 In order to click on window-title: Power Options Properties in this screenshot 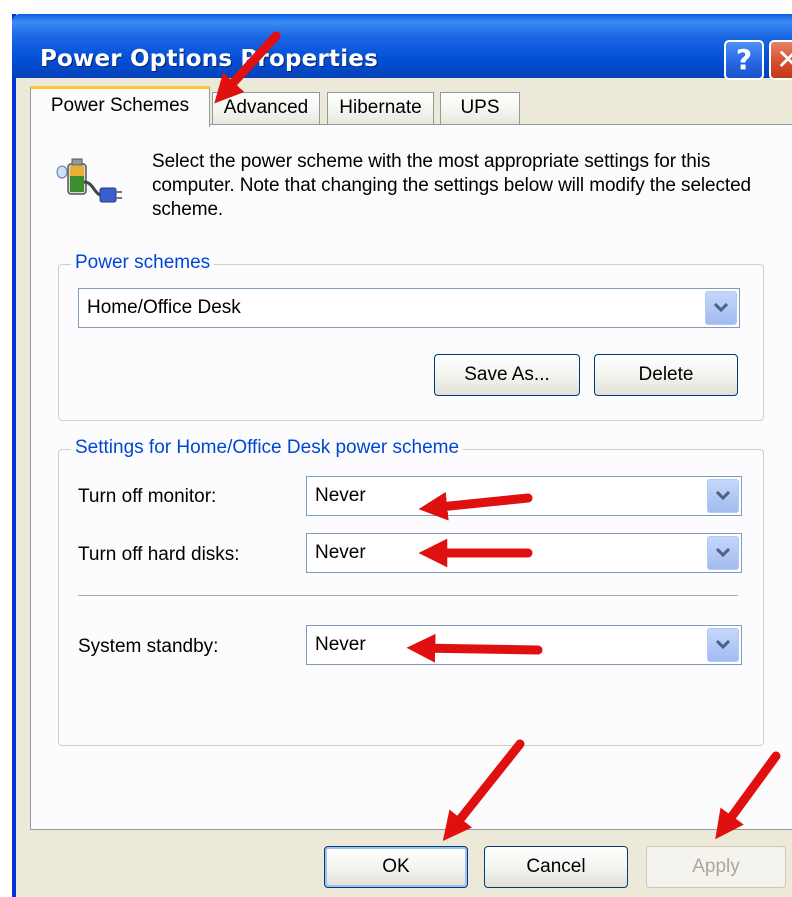, I will do `click(209, 59)`.